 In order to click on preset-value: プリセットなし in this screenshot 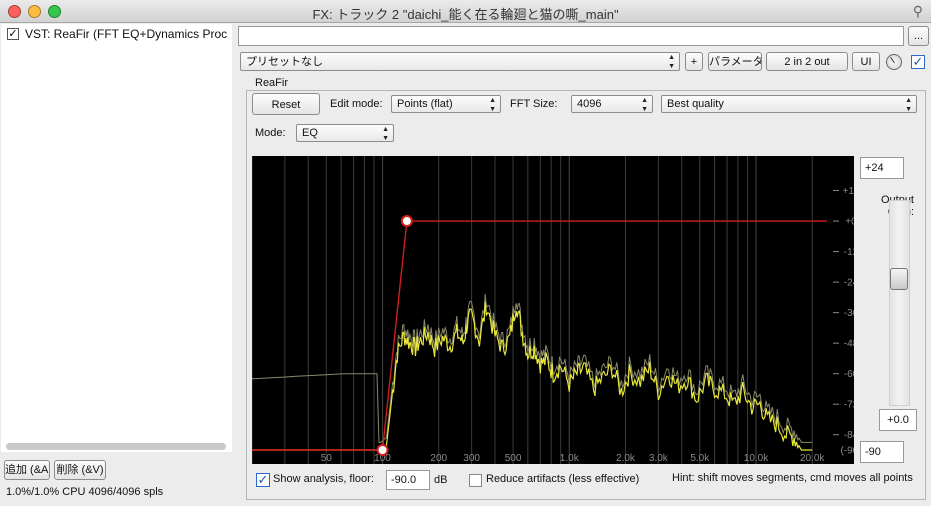, I will do `click(284, 62)`.